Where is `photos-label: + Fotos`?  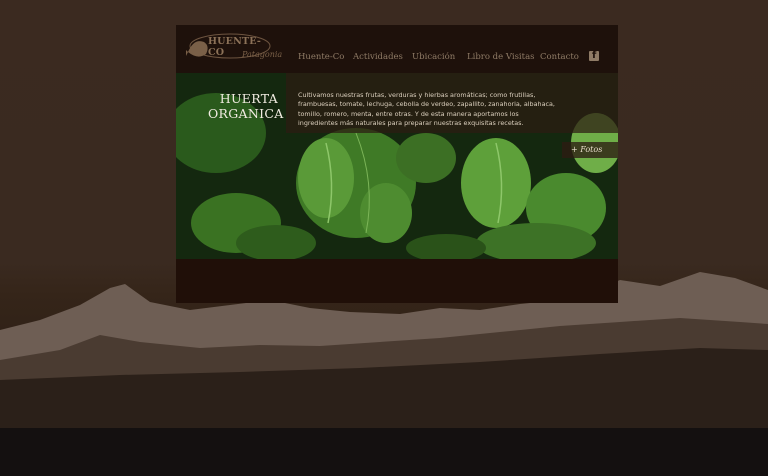 photos-label: + Fotos is located at coordinates (587, 149).